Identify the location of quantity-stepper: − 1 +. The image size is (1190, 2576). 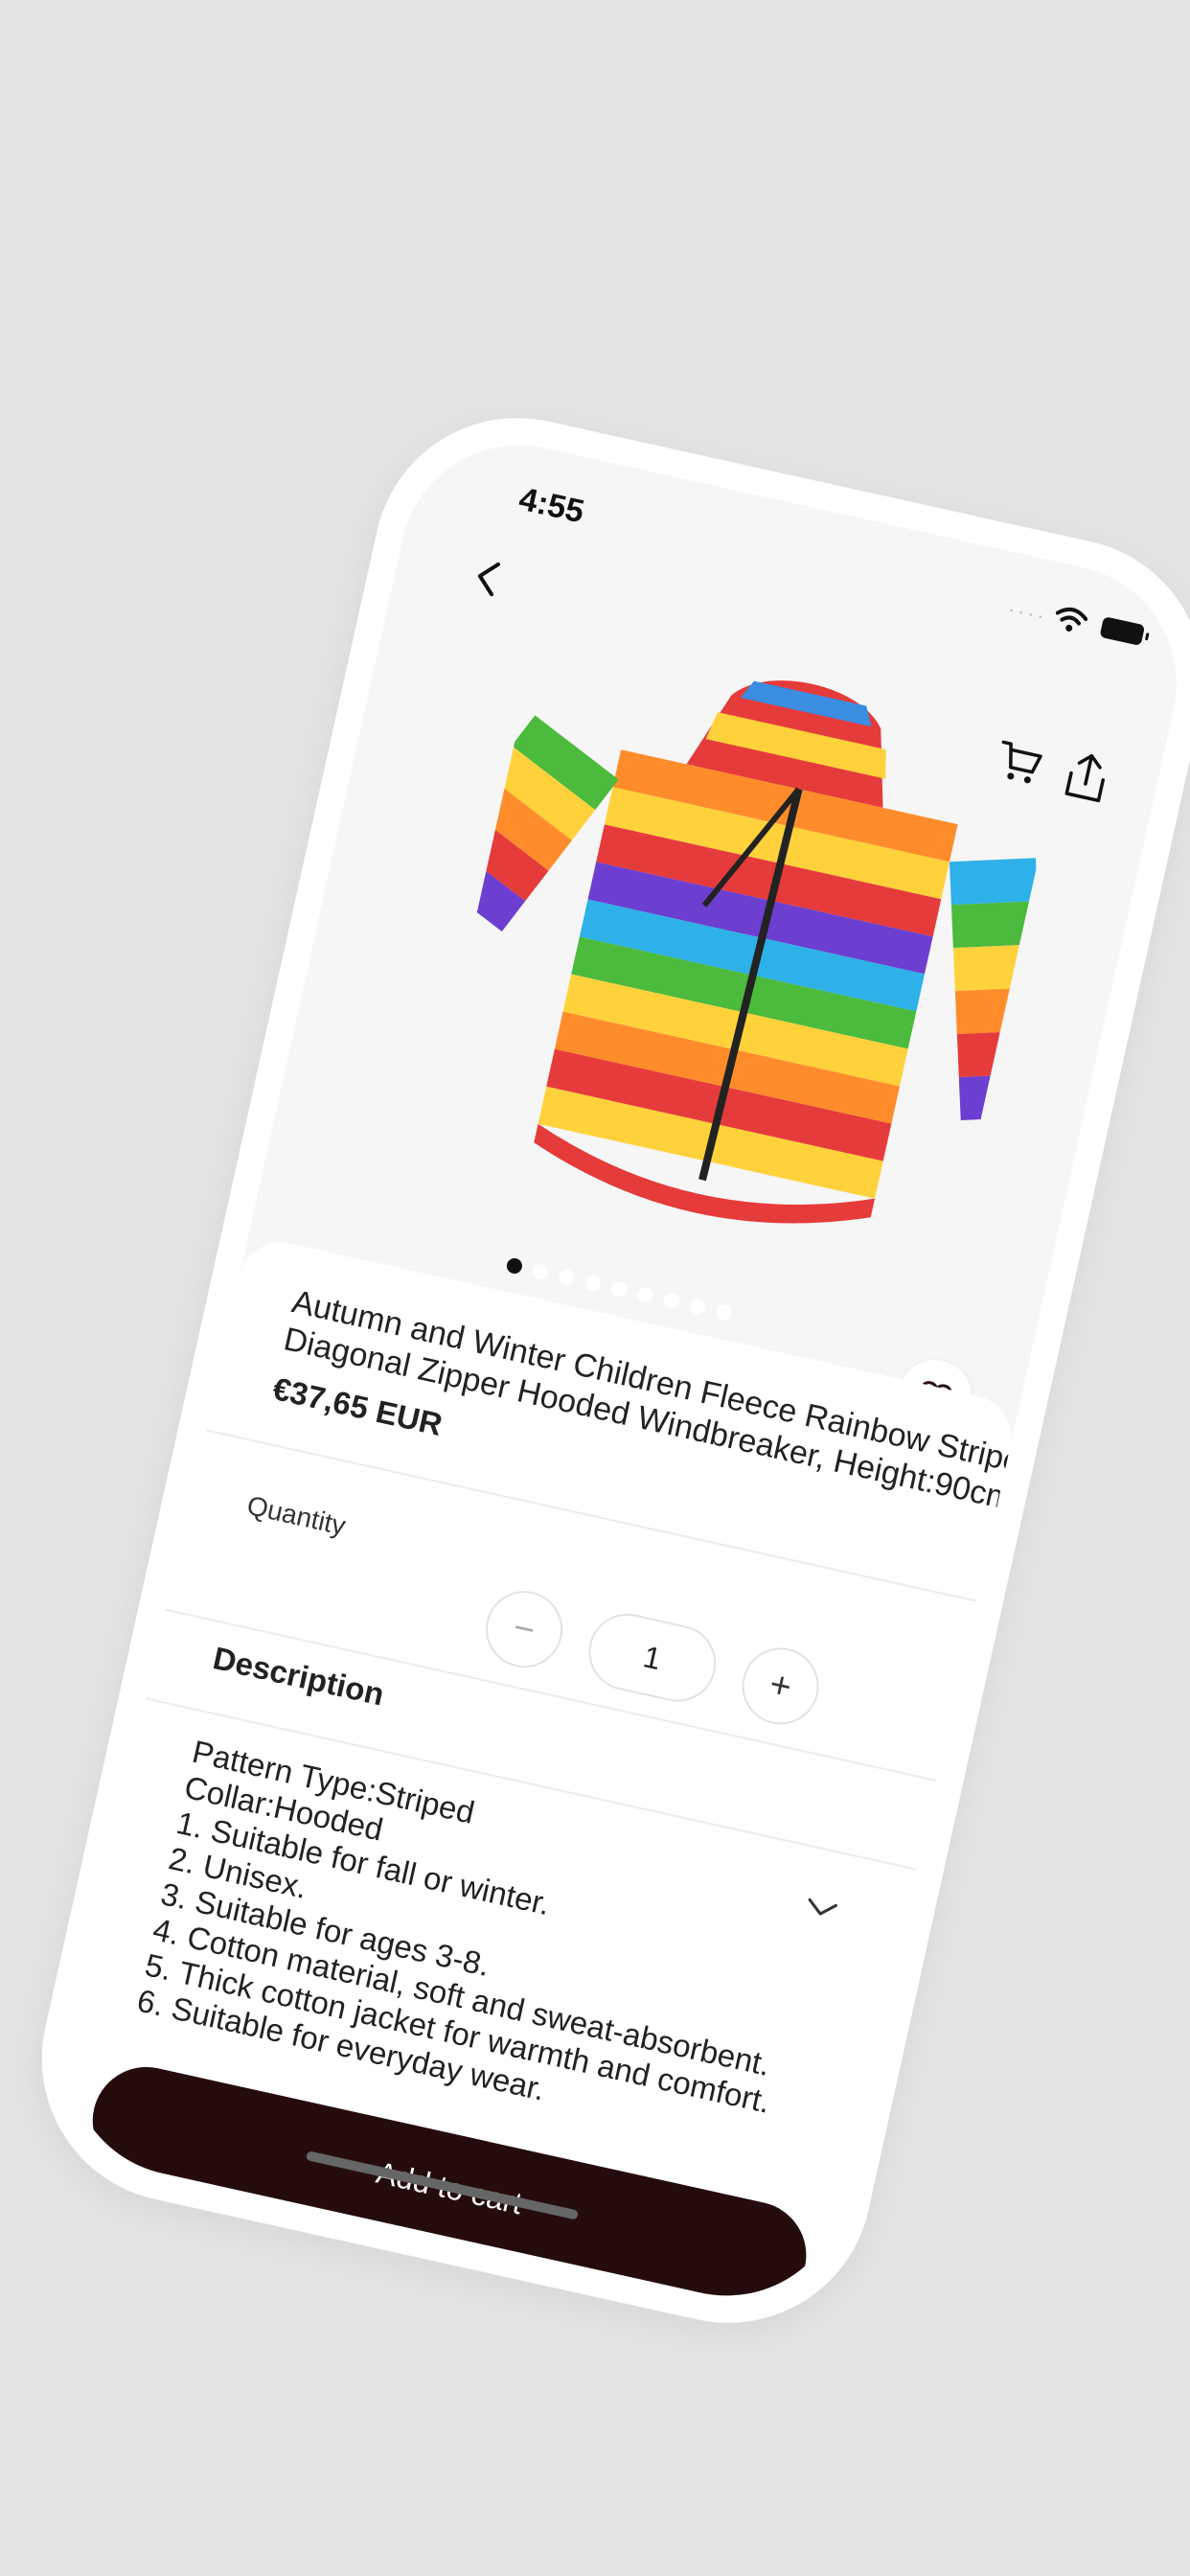
(653, 1658).